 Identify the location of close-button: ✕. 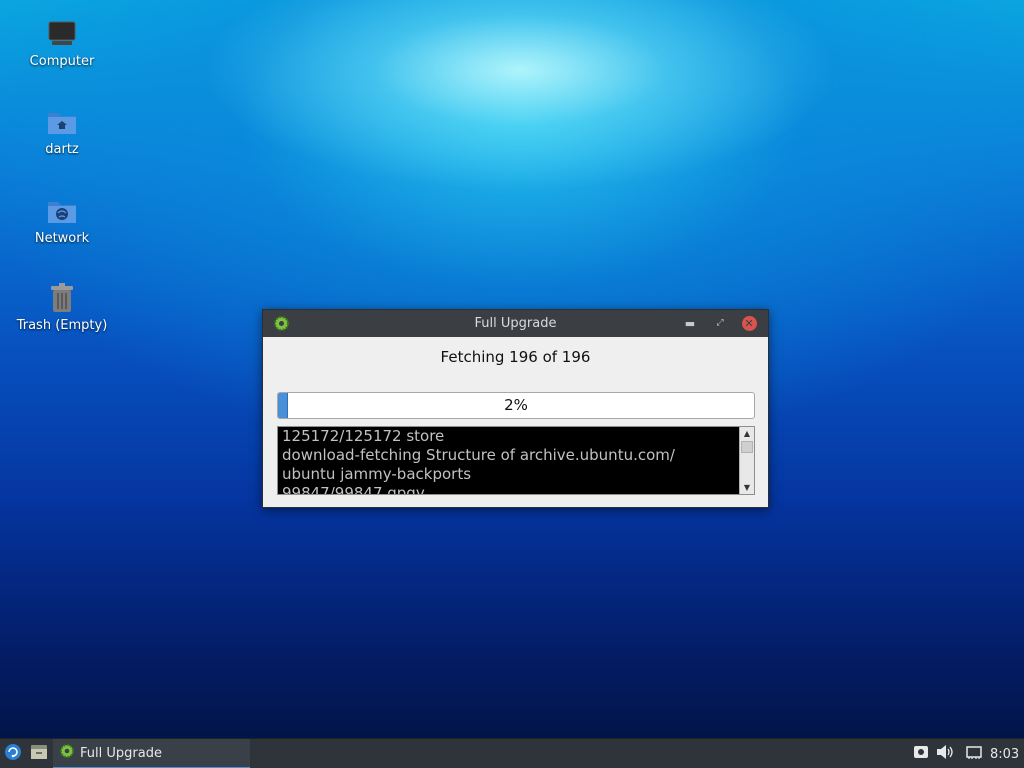
(749, 323).